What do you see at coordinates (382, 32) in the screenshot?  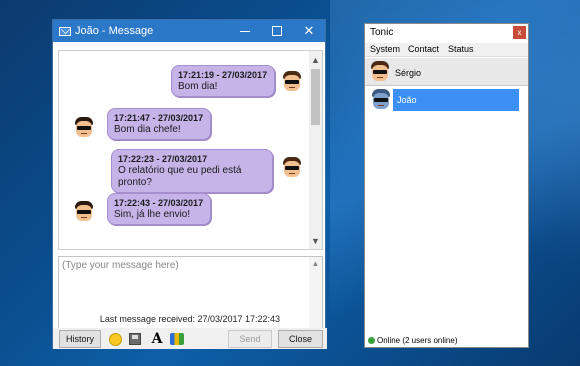 I see `tonic-title: Tonic` at bounding box center [382, 32].